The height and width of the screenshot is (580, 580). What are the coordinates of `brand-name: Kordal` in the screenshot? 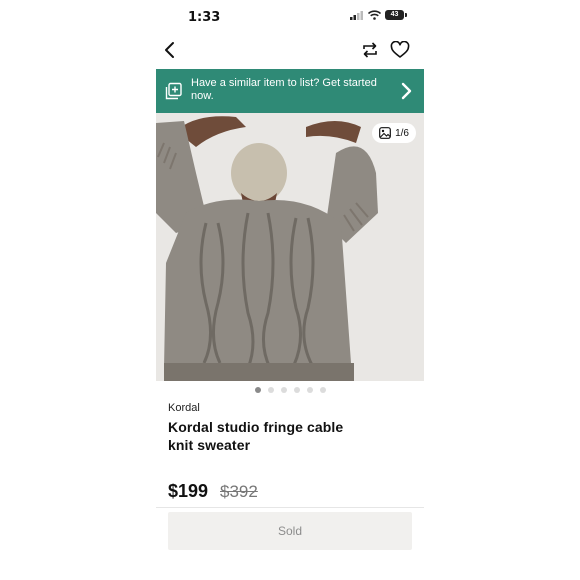 It's located at (184, 408).